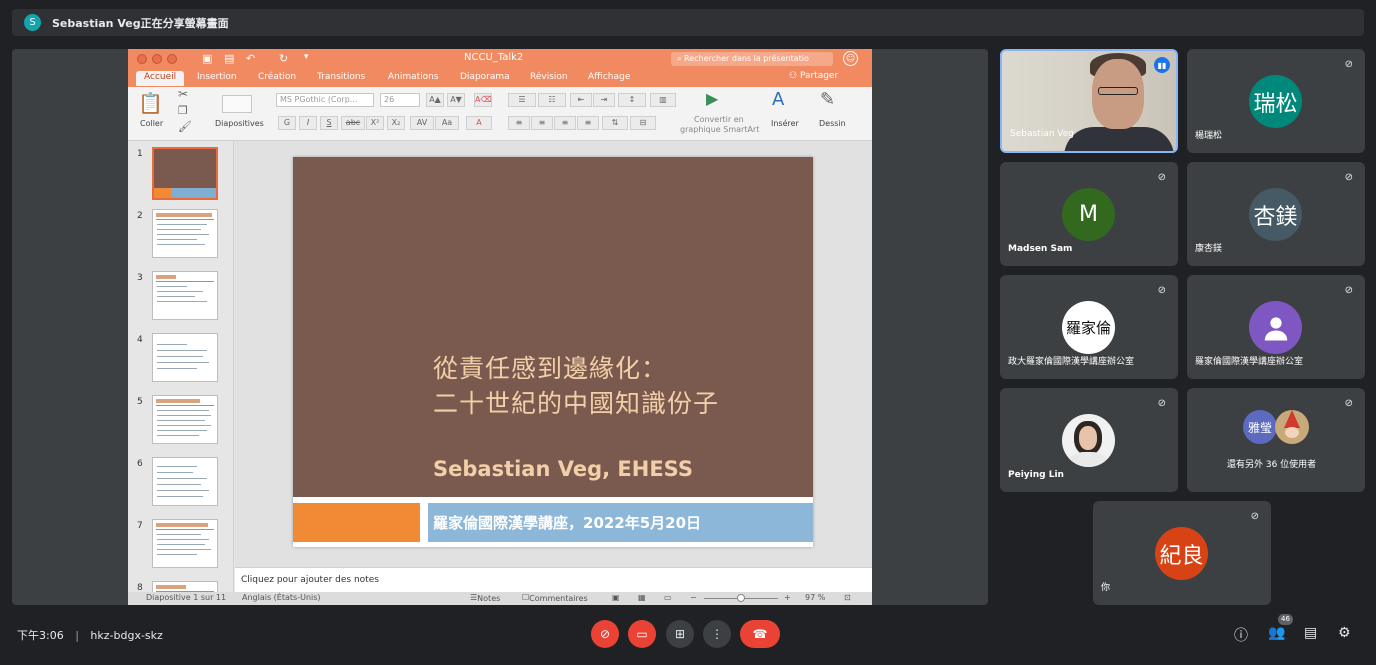 The height and width of the screenshot is (665, 1376). What do you see at coordinates (142, 59) in the screenshot?
I see `close-window-button` at bounding box center [142, 59].